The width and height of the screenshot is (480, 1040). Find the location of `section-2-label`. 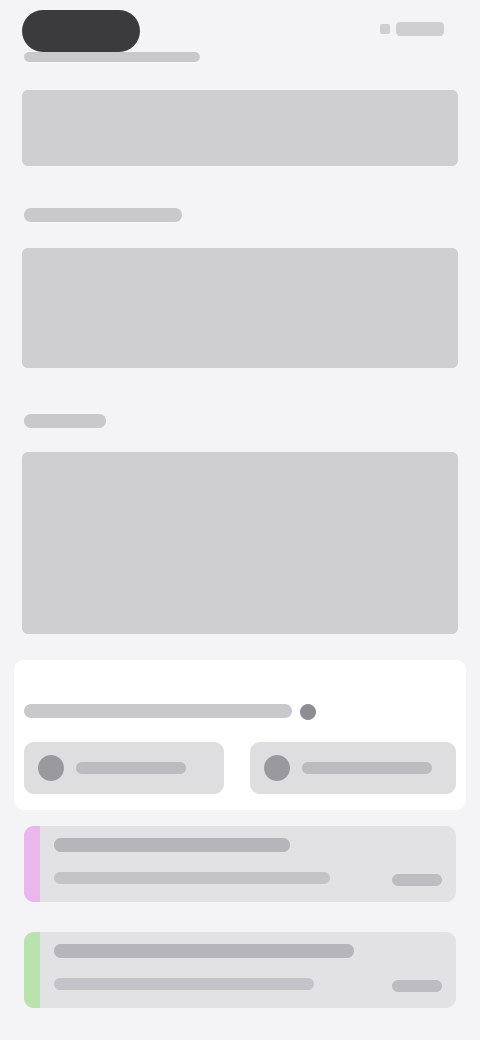

section-2-label is located at coordinates (103, 215).